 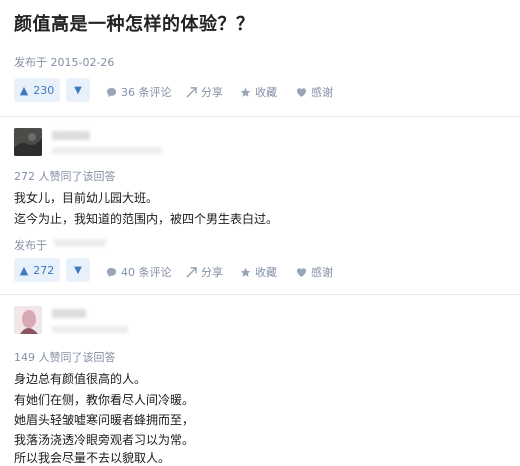 What do you see at coordinates (146, 219) in the screenshot?
I see `answer-text-line: 迄今为止，我知道的范围内，被四个男生表白过。` at bounding box center [146, 219].